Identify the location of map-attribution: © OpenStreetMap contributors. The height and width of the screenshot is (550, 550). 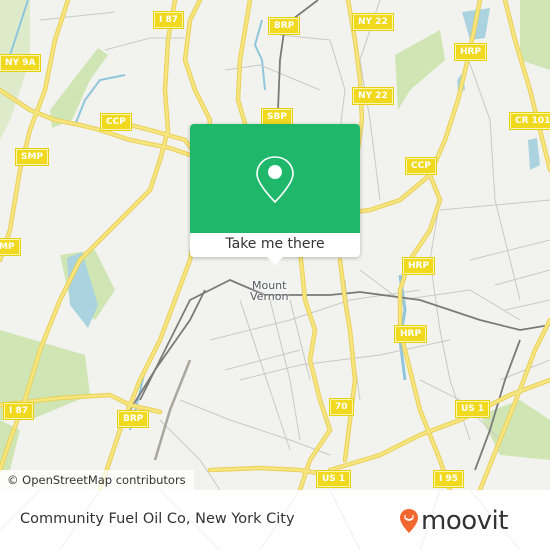
(97, 480).